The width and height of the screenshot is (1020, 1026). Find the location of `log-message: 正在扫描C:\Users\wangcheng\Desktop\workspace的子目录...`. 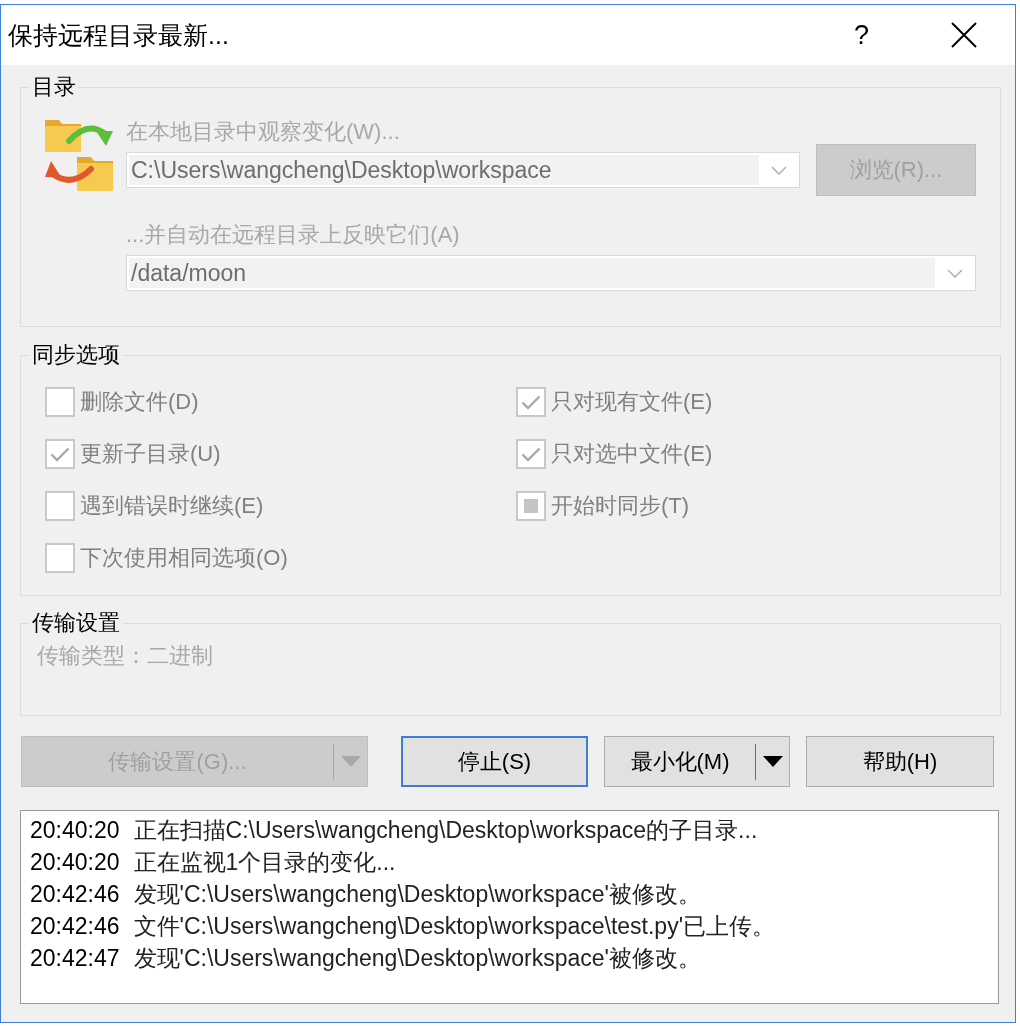

log-message: 正在扫描C:\Users\wangcheng\Desktop\workspace的子目录... is located at coordinates (445, 830).